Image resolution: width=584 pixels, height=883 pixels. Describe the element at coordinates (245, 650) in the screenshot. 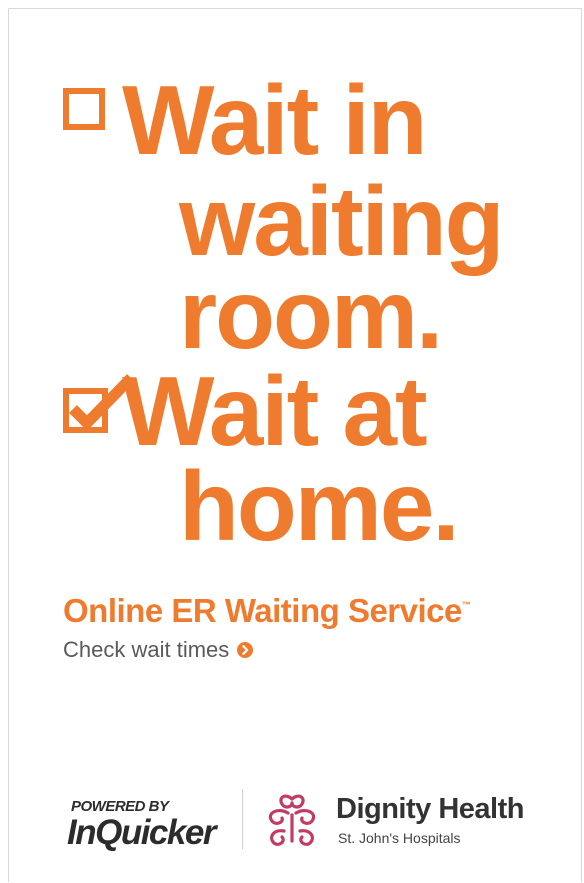

I see `chevron-right-circle-icon` at that location.